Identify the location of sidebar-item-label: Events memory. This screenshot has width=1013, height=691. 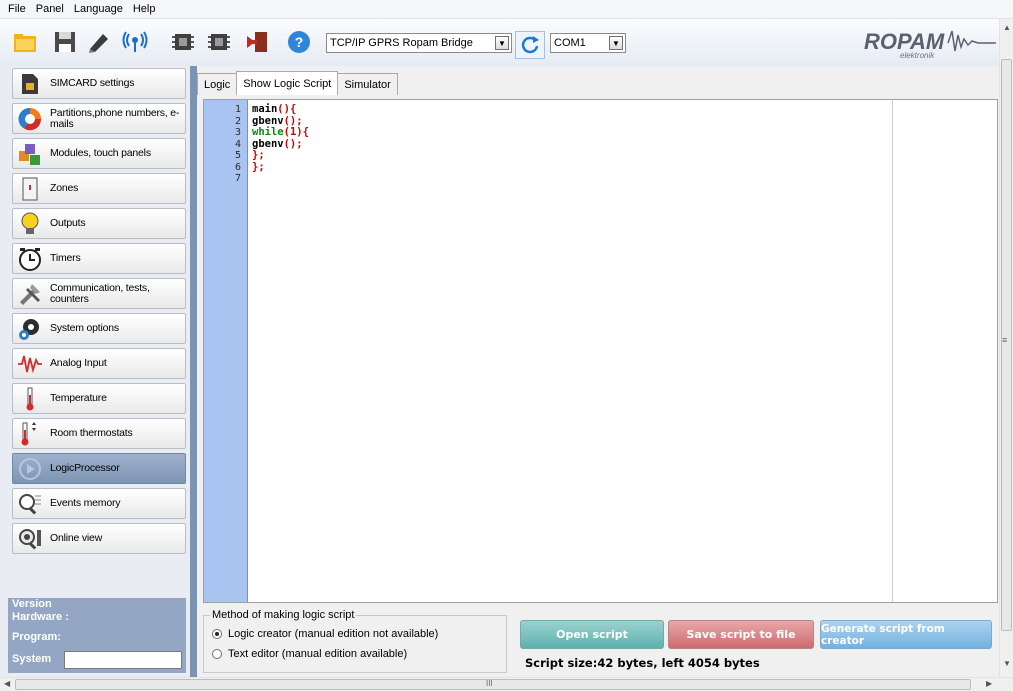
(85, 503).